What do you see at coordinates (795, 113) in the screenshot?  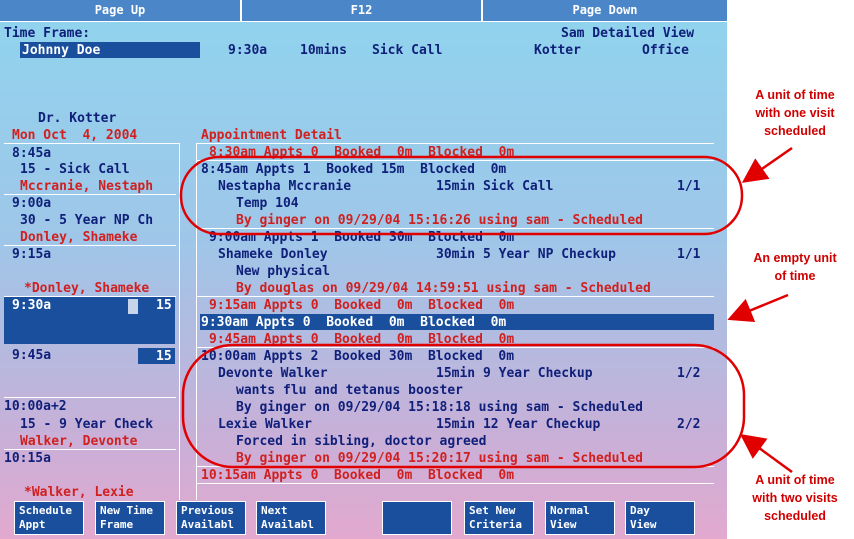 I see `annotation-one-visit: A unit of time with one visit scheduled` at bounding box center [795, 113].